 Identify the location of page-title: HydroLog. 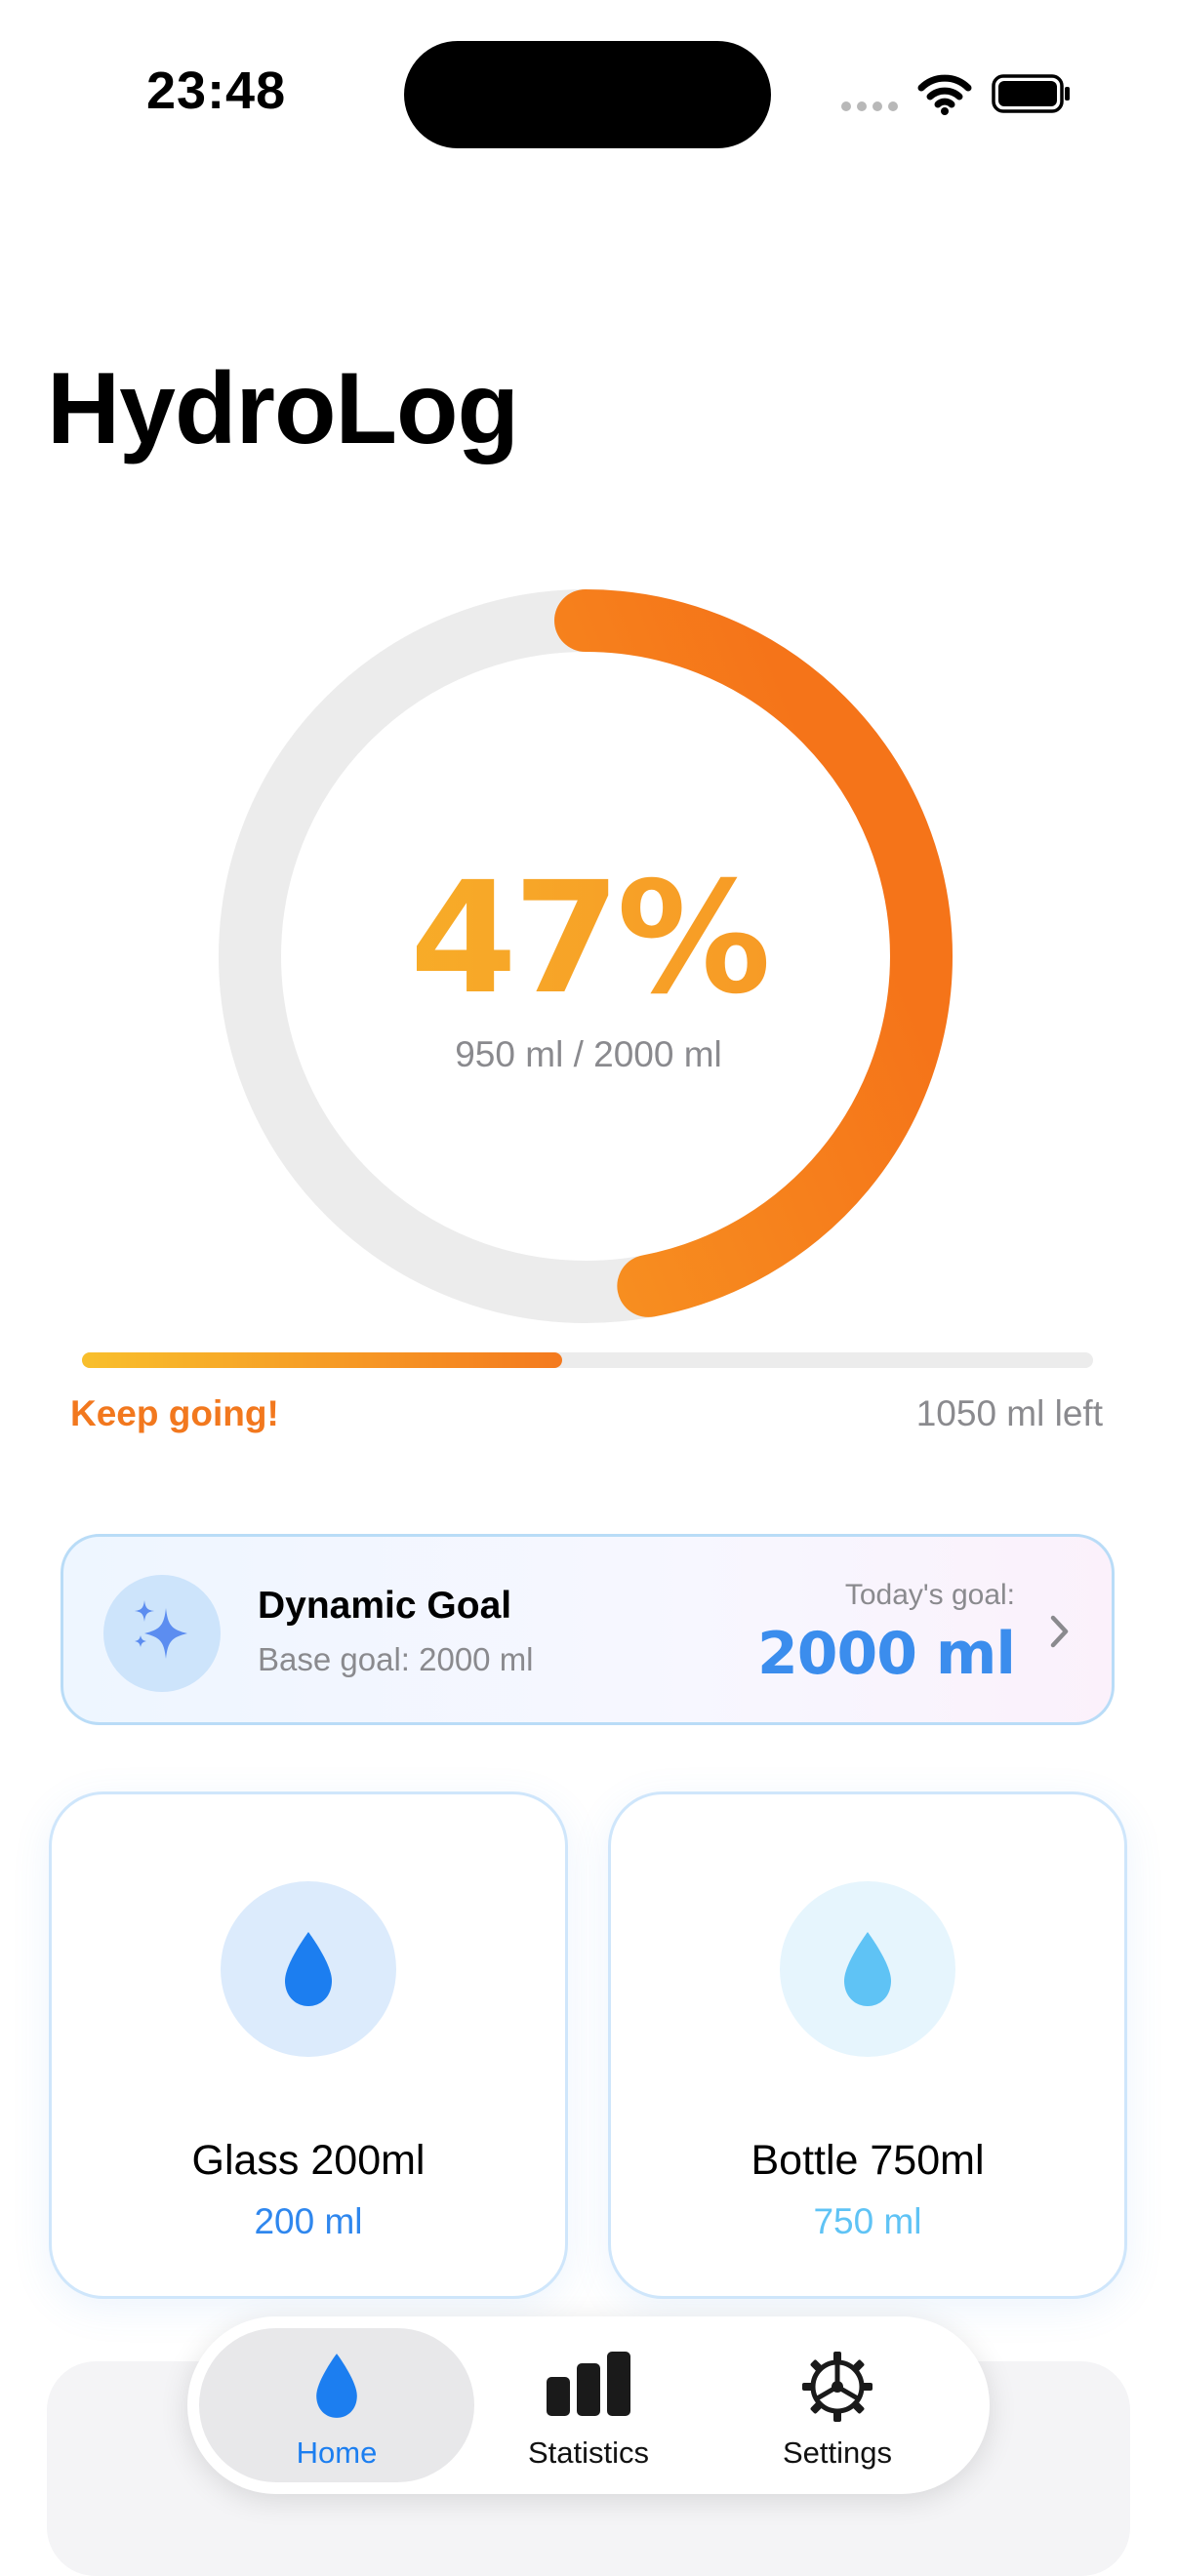
(283, 408).